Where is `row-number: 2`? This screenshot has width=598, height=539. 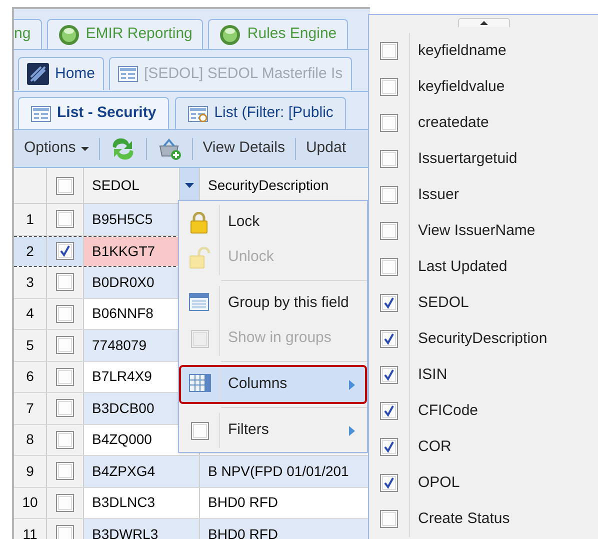
row-number: 2 is located at coordinates (30, 251).